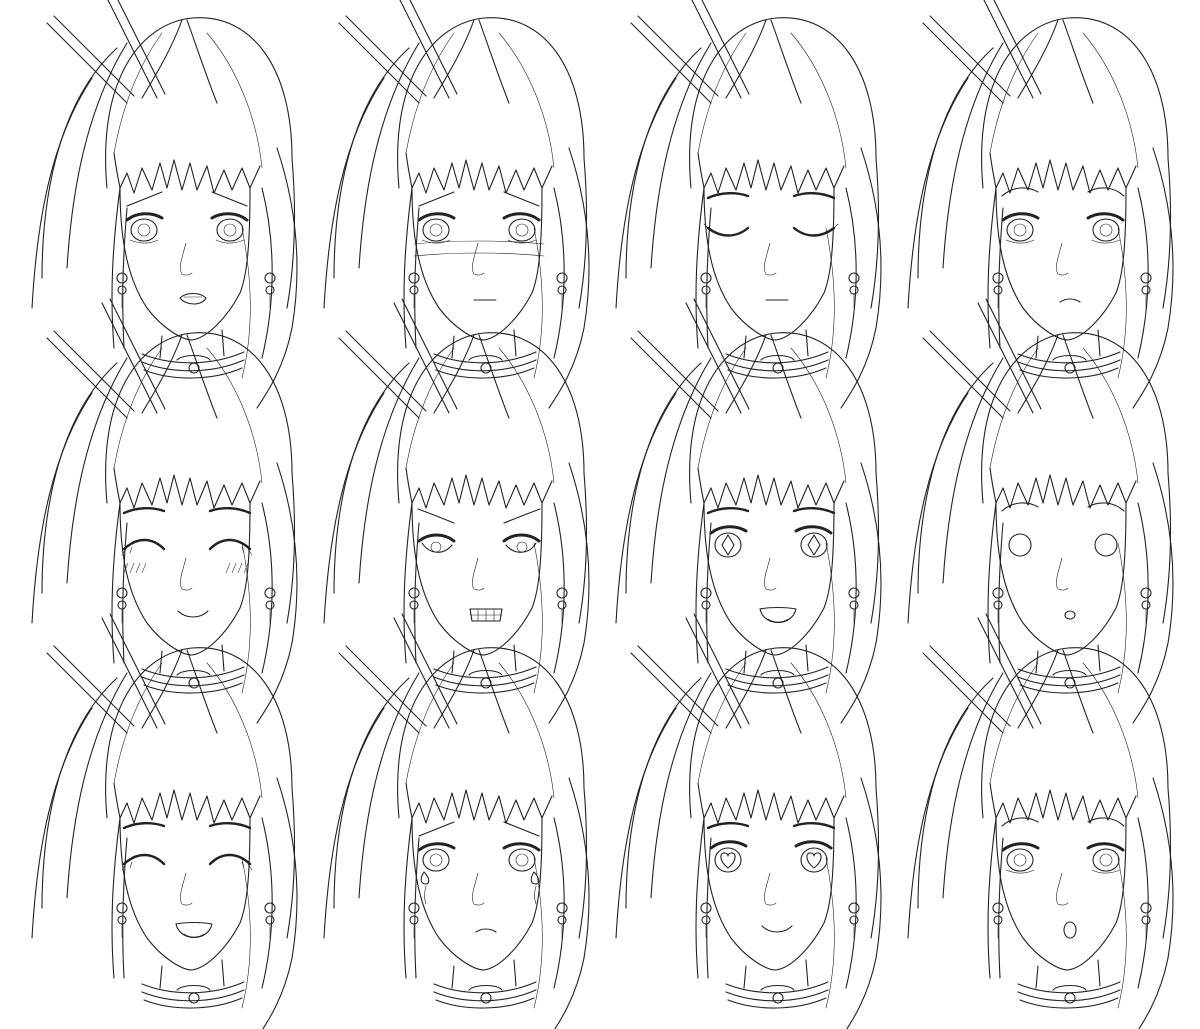 The image size is (1200, 1029). Describe the element at coordinates (748, 204) in the screenshot. I see `face-calm-closed-eyes` at that location.